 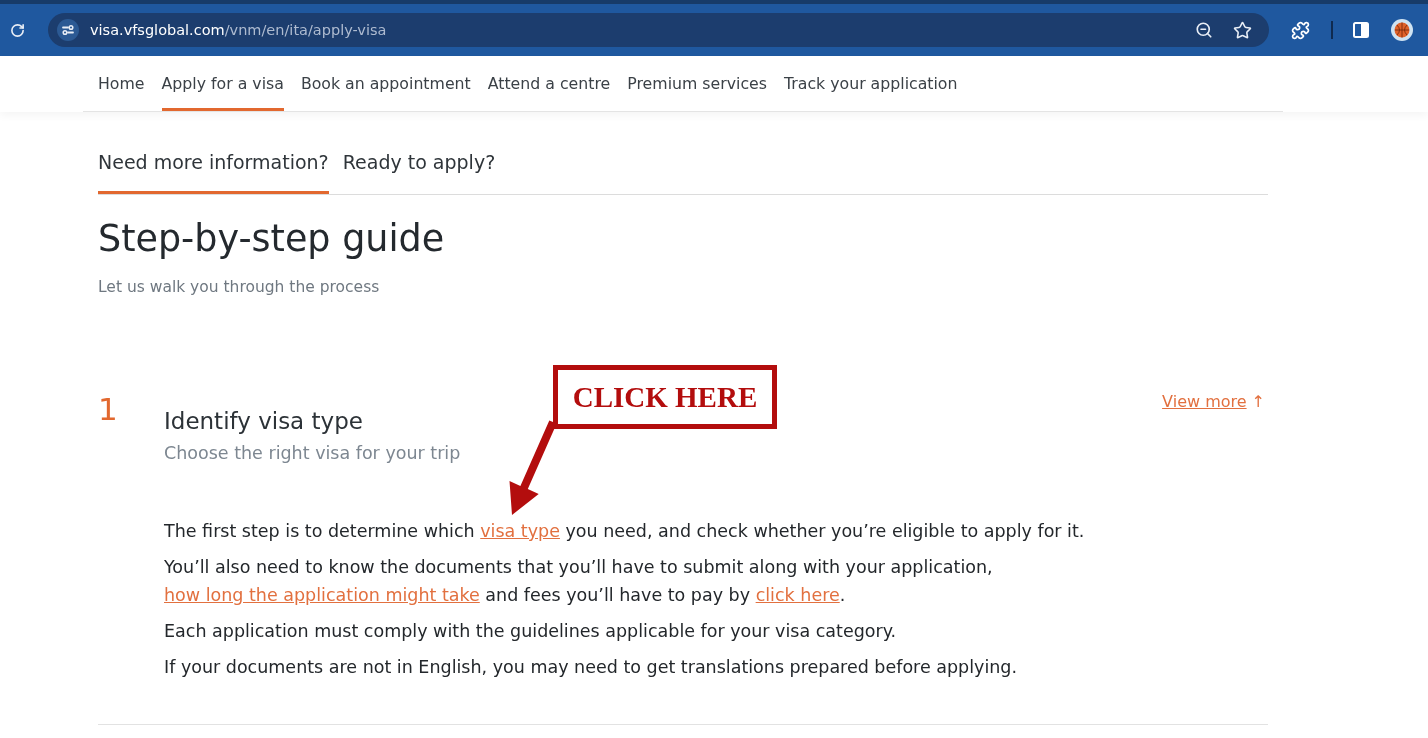 What do you see at coordinates (1242, 30) in the screenshot?
I see `star-icon` at bounding box center [1242, 30].